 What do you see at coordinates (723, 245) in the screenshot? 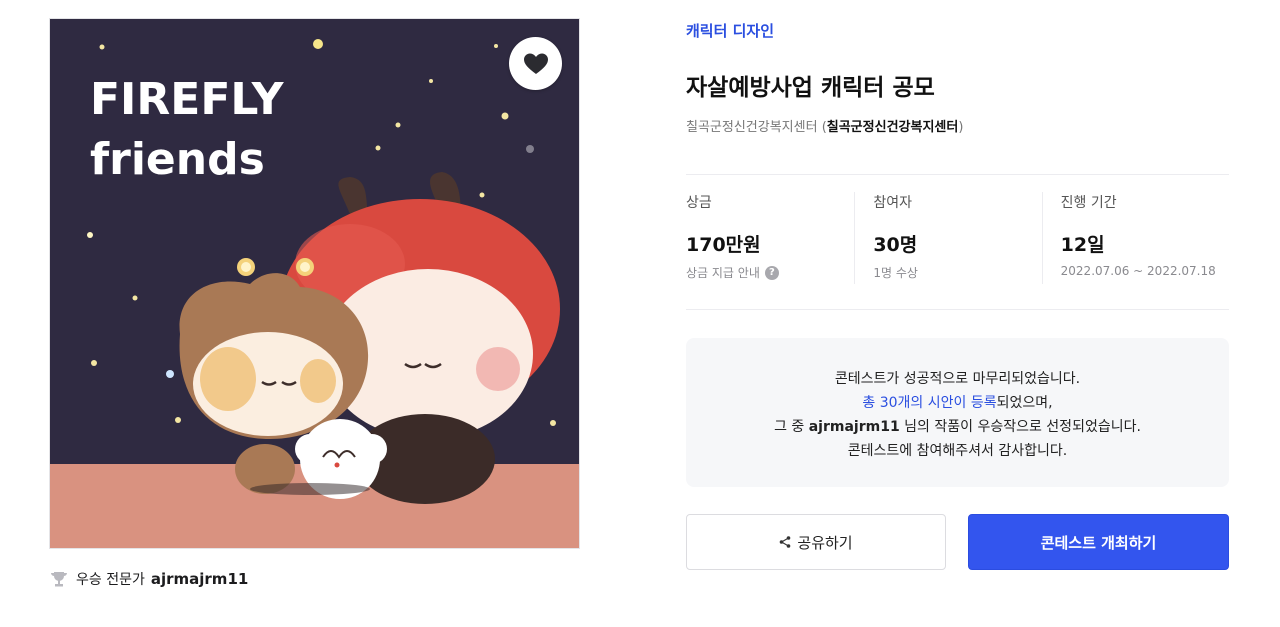
I see `stat-prize-value: 170만원` at bounding box center [723, 245].